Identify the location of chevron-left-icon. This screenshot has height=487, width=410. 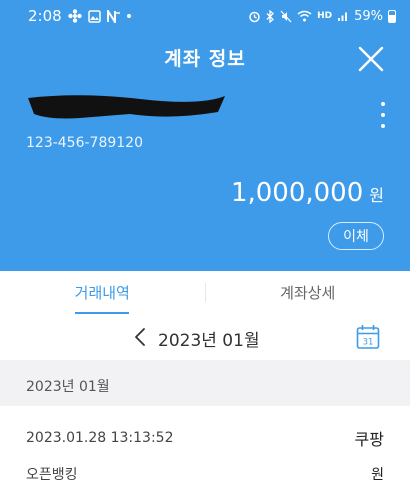
(140, 337).